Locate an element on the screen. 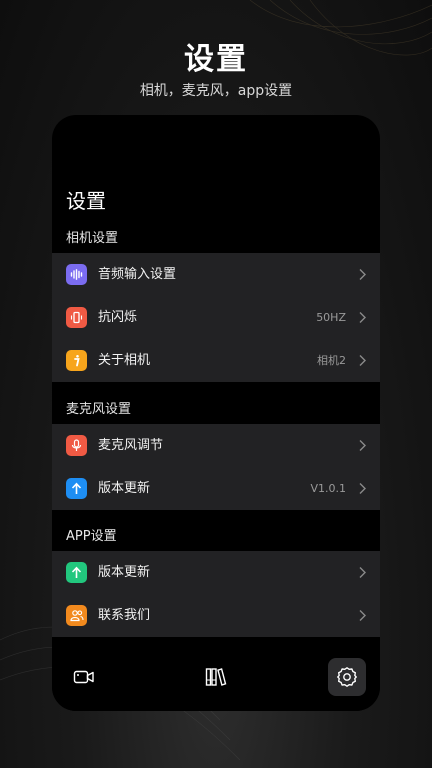 The height and width of the screenshot is (768, 432). section-label-microphone: 麦克风设置 is located at coordinates (99, 409).